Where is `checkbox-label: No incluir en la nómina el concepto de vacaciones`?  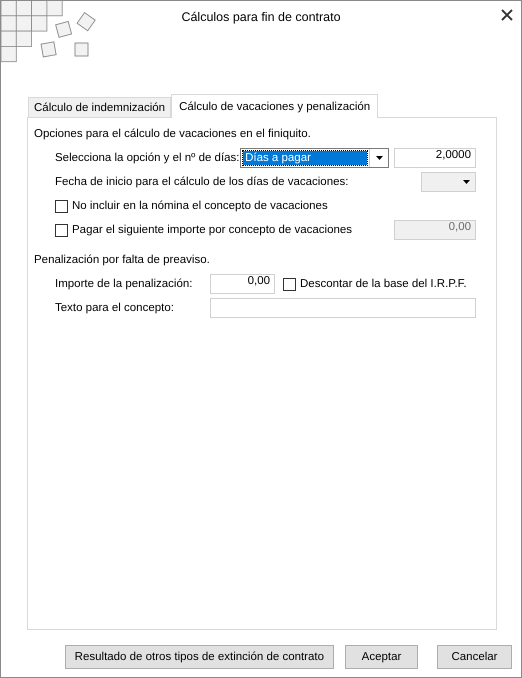
checkbox-label: No incluir en la nómina el concepto de vacaciones is located at coordinates (200, 206).